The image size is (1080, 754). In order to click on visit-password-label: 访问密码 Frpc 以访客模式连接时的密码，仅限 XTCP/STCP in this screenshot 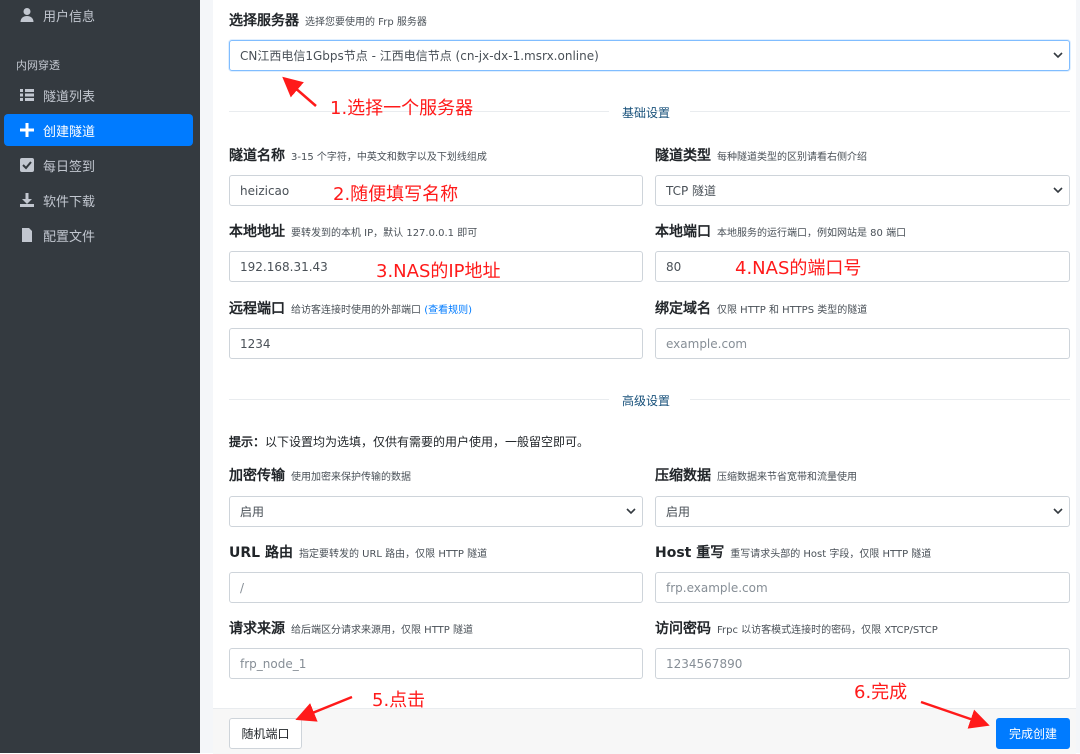, I will do `click(796, 629)`.